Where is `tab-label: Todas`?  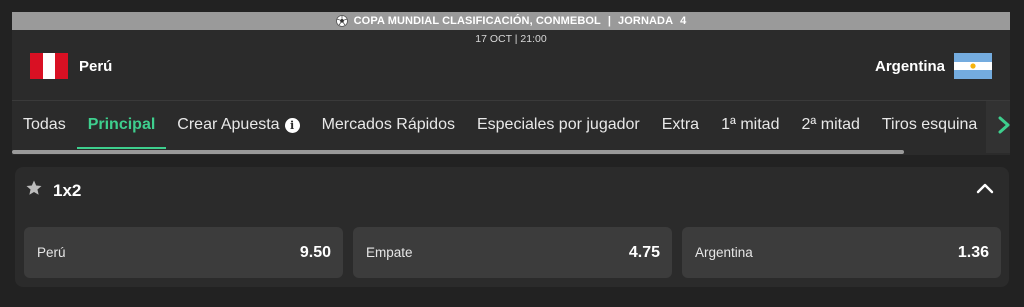
tab-label: Todas is located at coordinates (44, 124).